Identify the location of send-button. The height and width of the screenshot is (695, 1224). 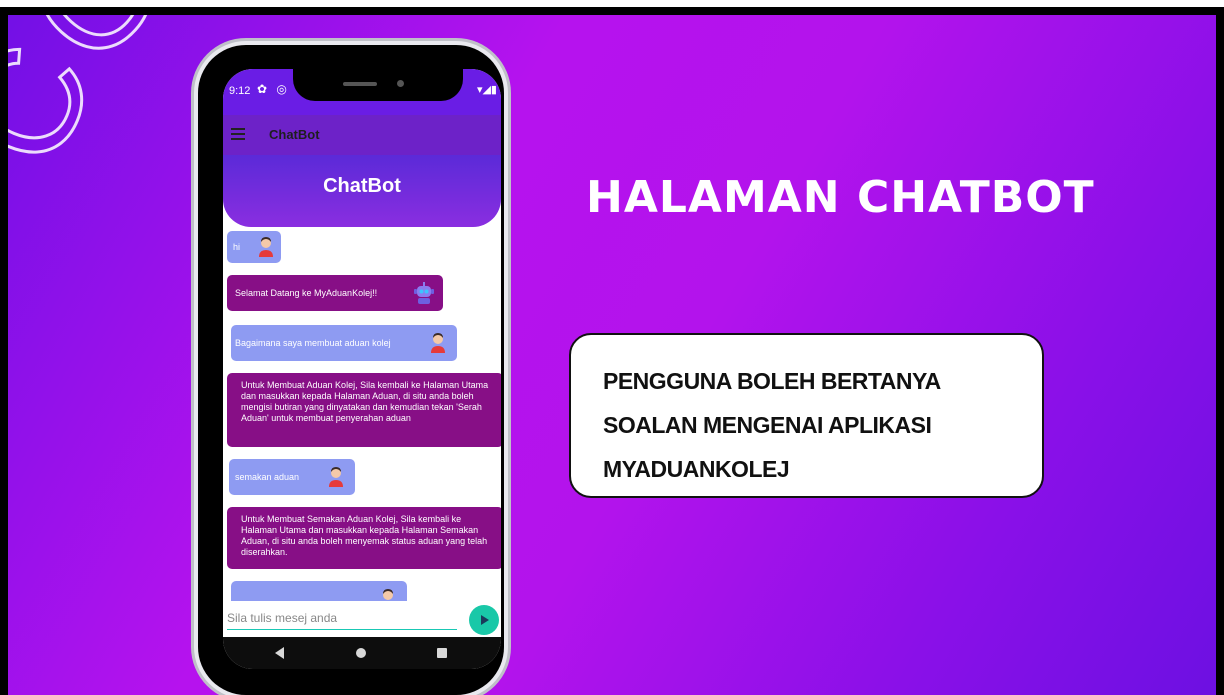
(484, 620).